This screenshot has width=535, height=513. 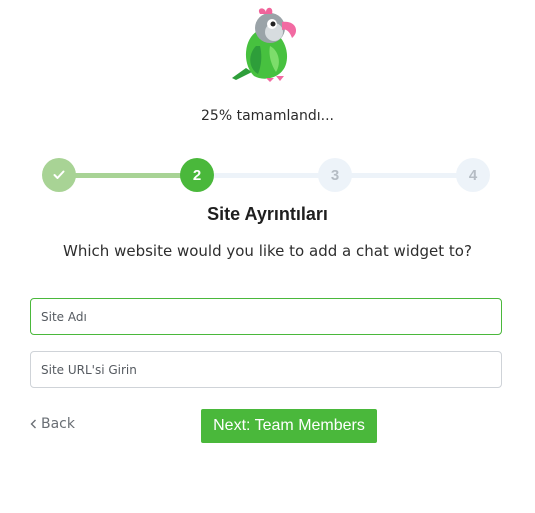 I want to click on back-link: Back, so click(x=52, y=424).